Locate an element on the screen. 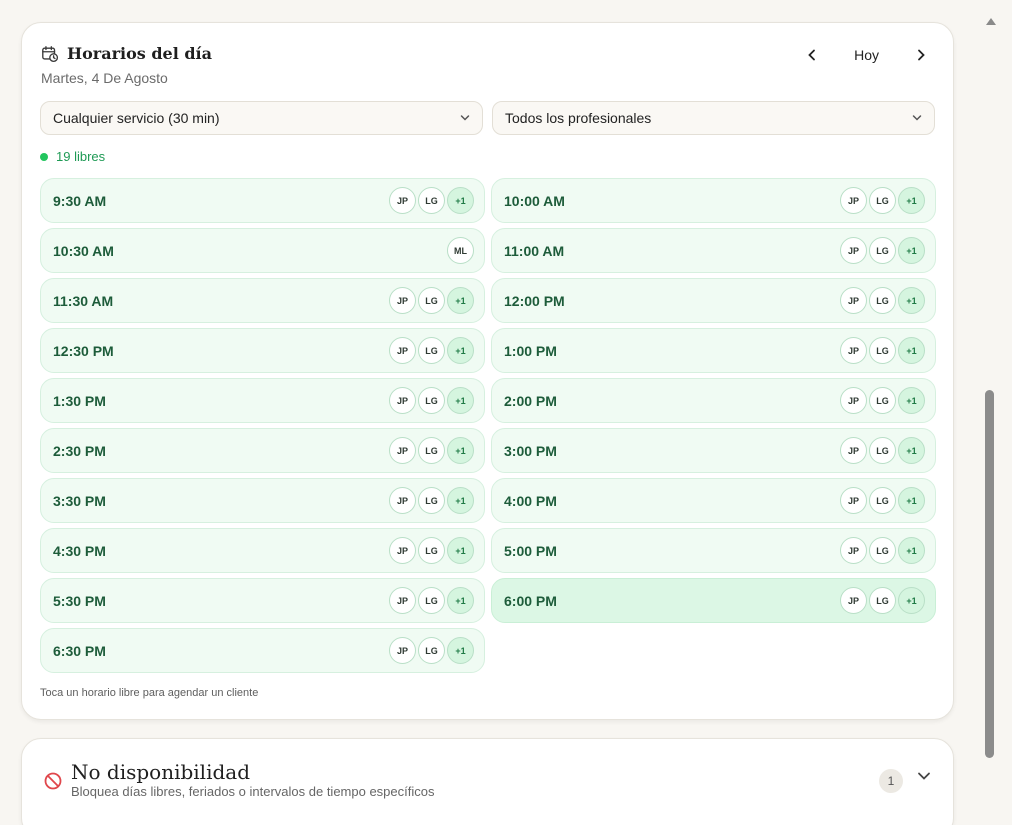  time-slot: 4:30 PM JP LG +1 is located at coordinates (262, 550).